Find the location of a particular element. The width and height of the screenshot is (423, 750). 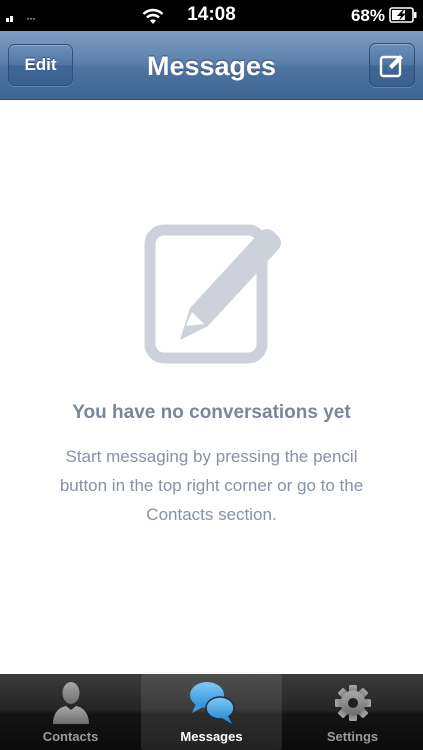

tab-messages: Messages is located at coordinates (211, 712).